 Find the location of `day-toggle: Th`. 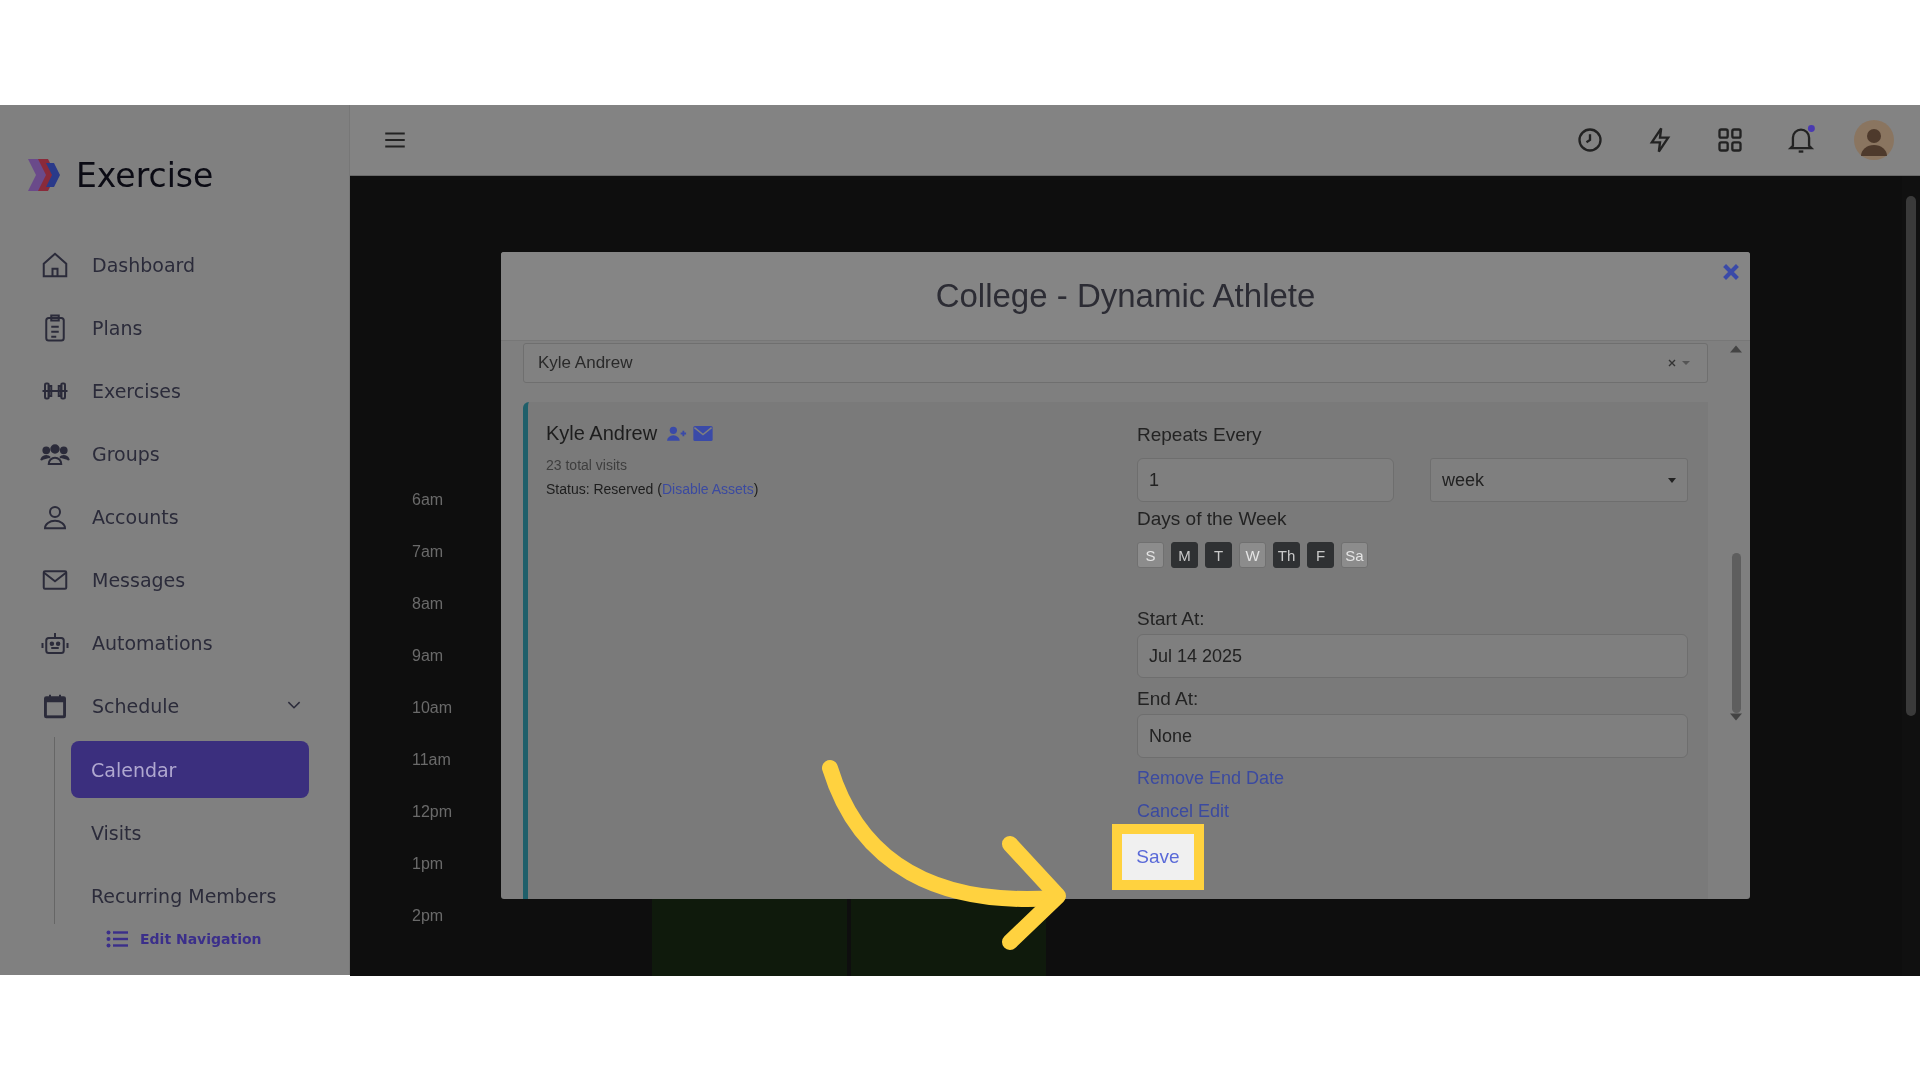

day-toggle: Th is located at coordinates (1286, 555).